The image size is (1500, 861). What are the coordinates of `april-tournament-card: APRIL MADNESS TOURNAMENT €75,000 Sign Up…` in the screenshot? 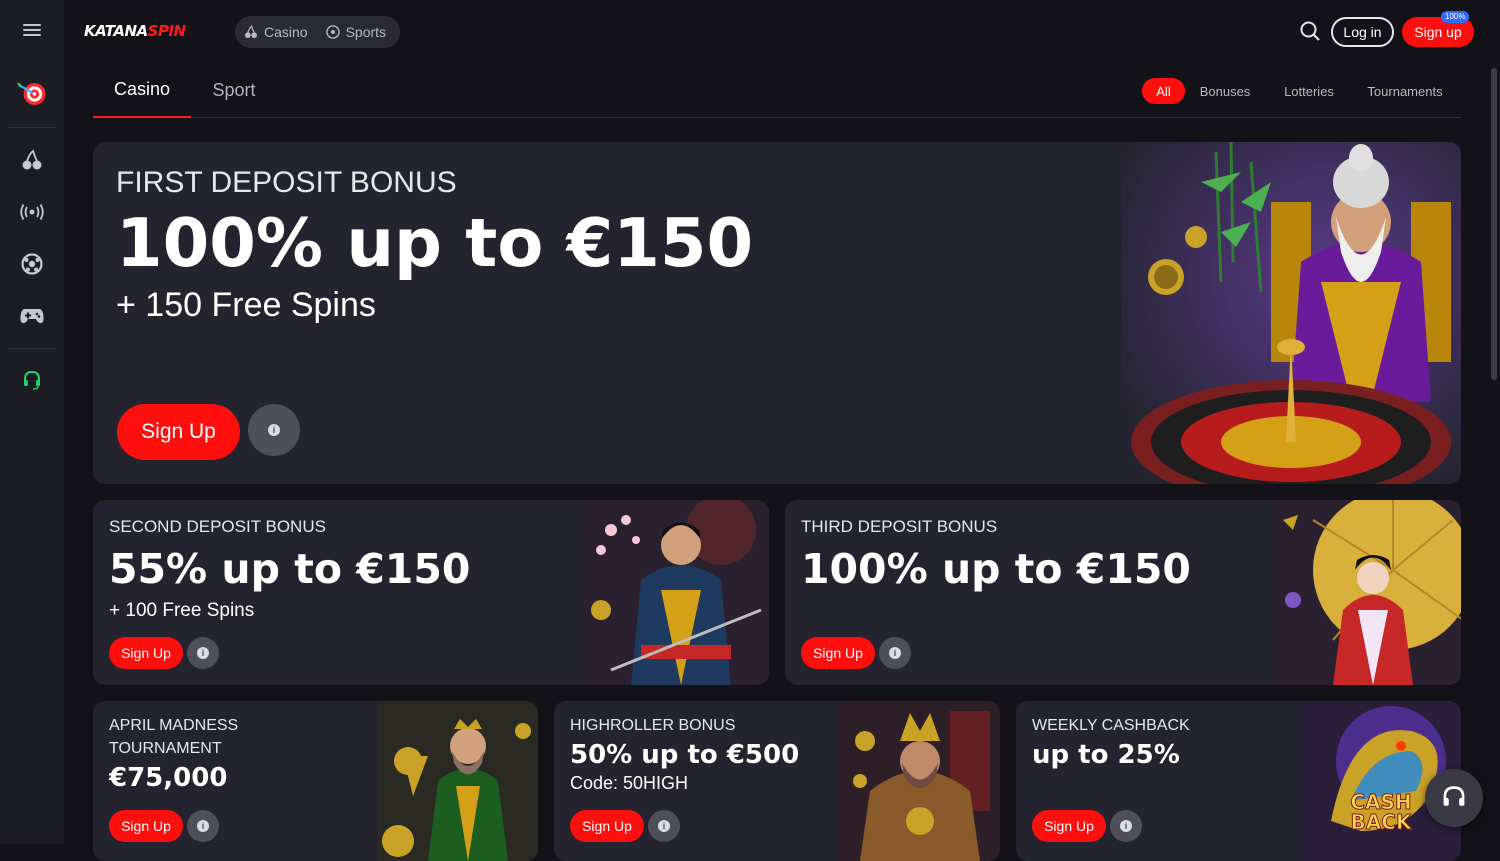 It's located at (315, 781).